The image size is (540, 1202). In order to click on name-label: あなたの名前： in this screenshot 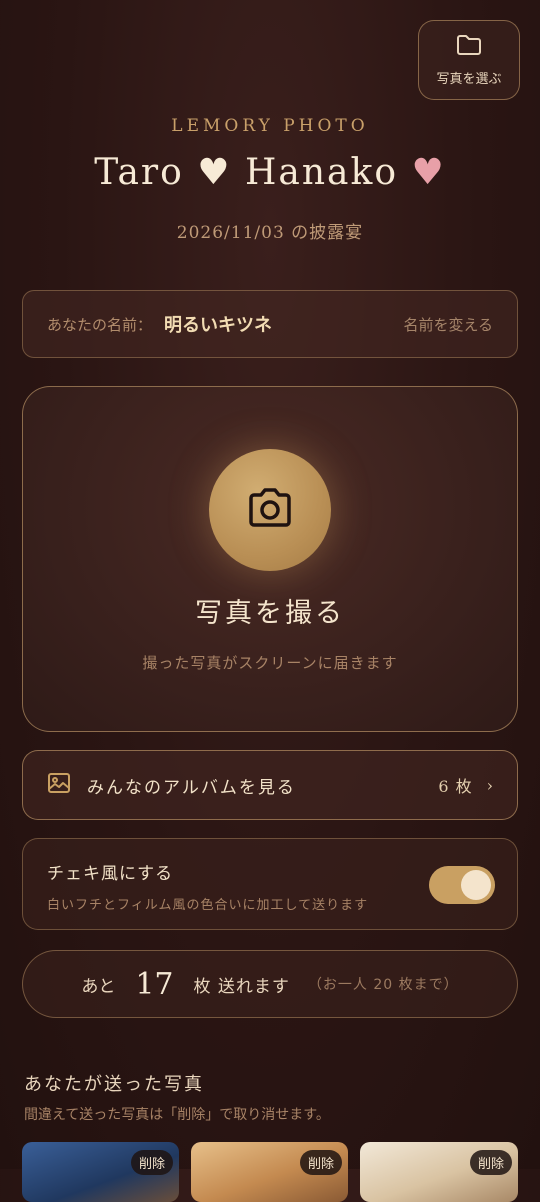, I will do `click(100, 324)`.